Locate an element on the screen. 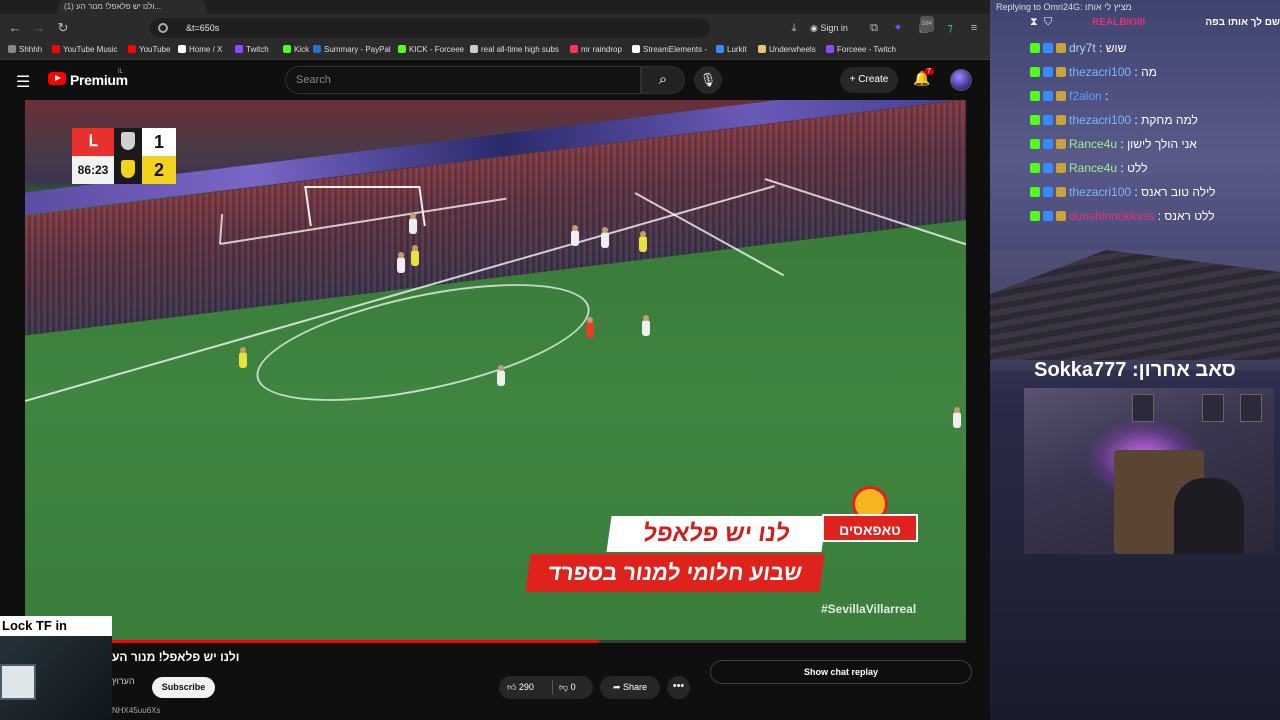 Image resolution: width=1280 pixels, height=720 pixels. site-info-icon is located at coordinates (163, 28).